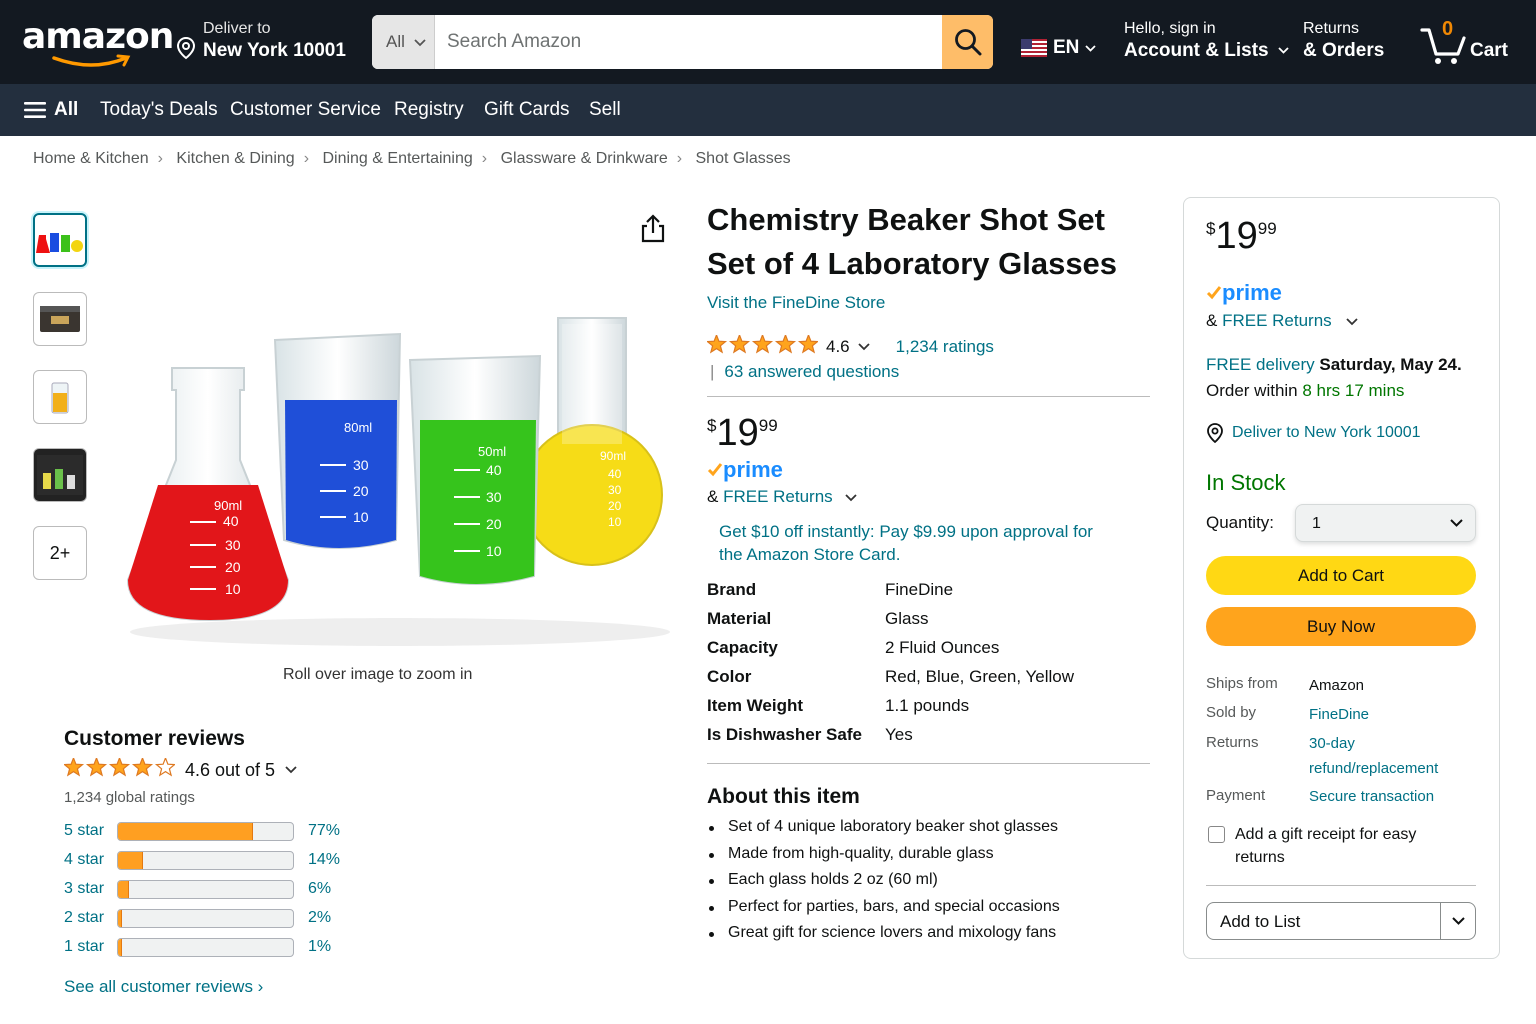 The width and height of the screenshot is (1536, 1024). Describe the element at coordinates (1059, 48) in the screenshot. I see `language-selector: EN` at that location.